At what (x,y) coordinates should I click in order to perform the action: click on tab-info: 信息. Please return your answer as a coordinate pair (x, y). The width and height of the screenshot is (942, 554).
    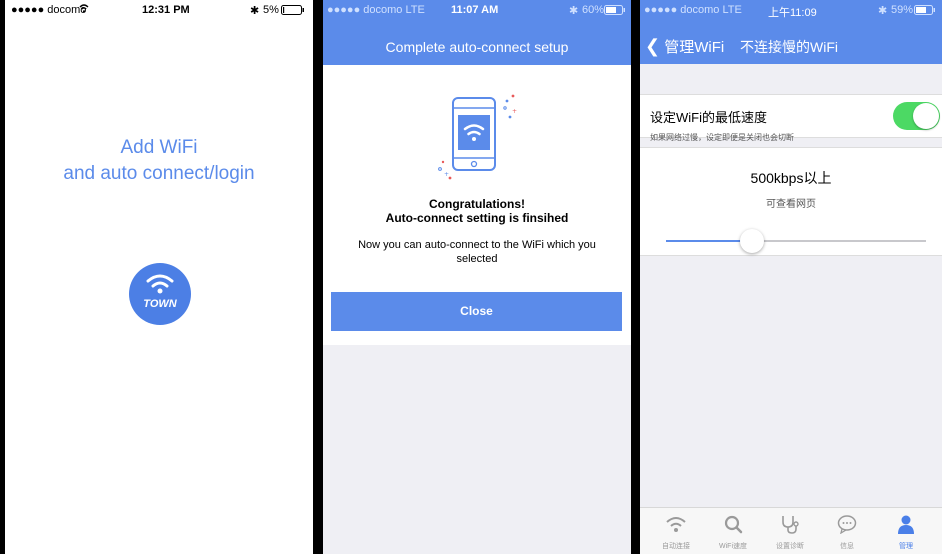
    Looking at the image, I should click on (847, 531).